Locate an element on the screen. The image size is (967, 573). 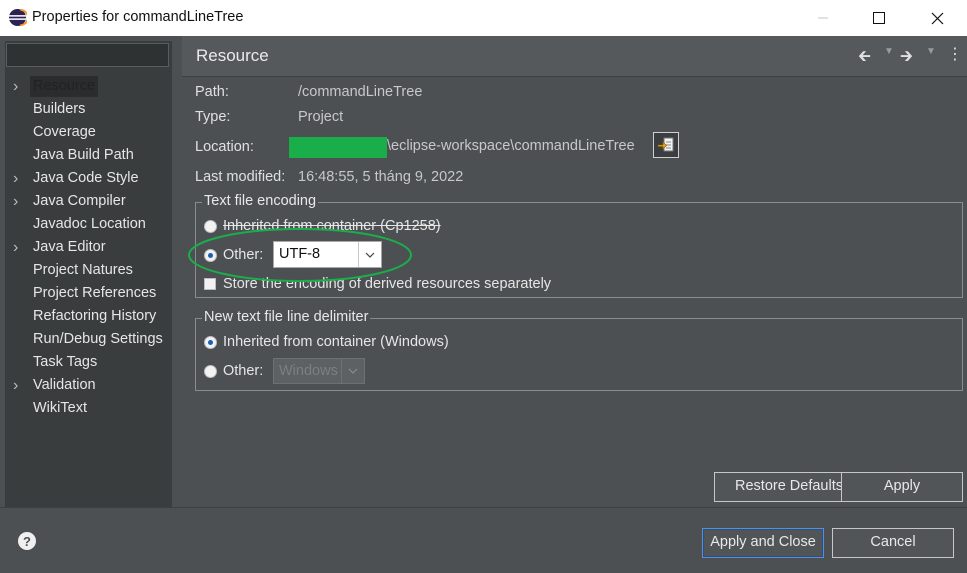
delimiter-combo: Windows is located at coordinates (319, 371).